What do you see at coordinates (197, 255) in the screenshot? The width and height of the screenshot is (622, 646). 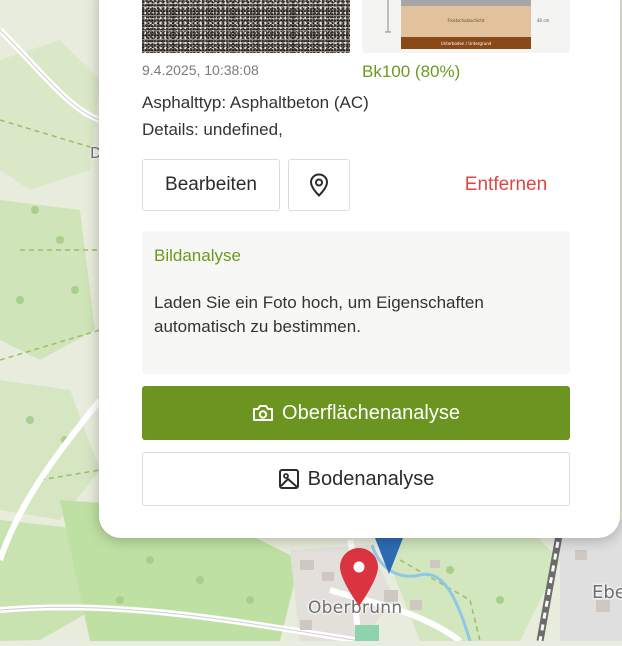 I see `image-analysis-title: Bildanalyse` at bounding box center [197, 255].